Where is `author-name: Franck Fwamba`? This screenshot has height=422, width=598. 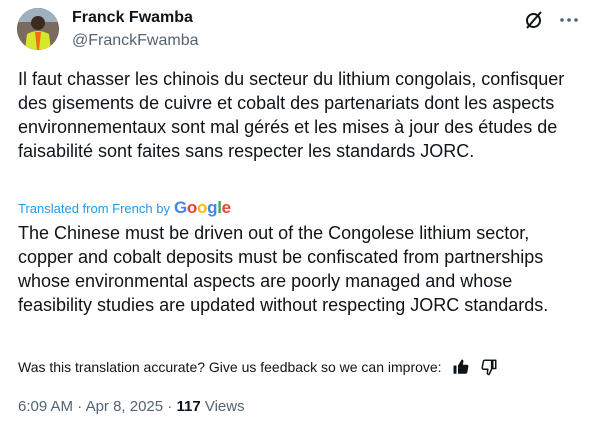 author-name: Franck Fwamba is located at coordinates (135, 18).